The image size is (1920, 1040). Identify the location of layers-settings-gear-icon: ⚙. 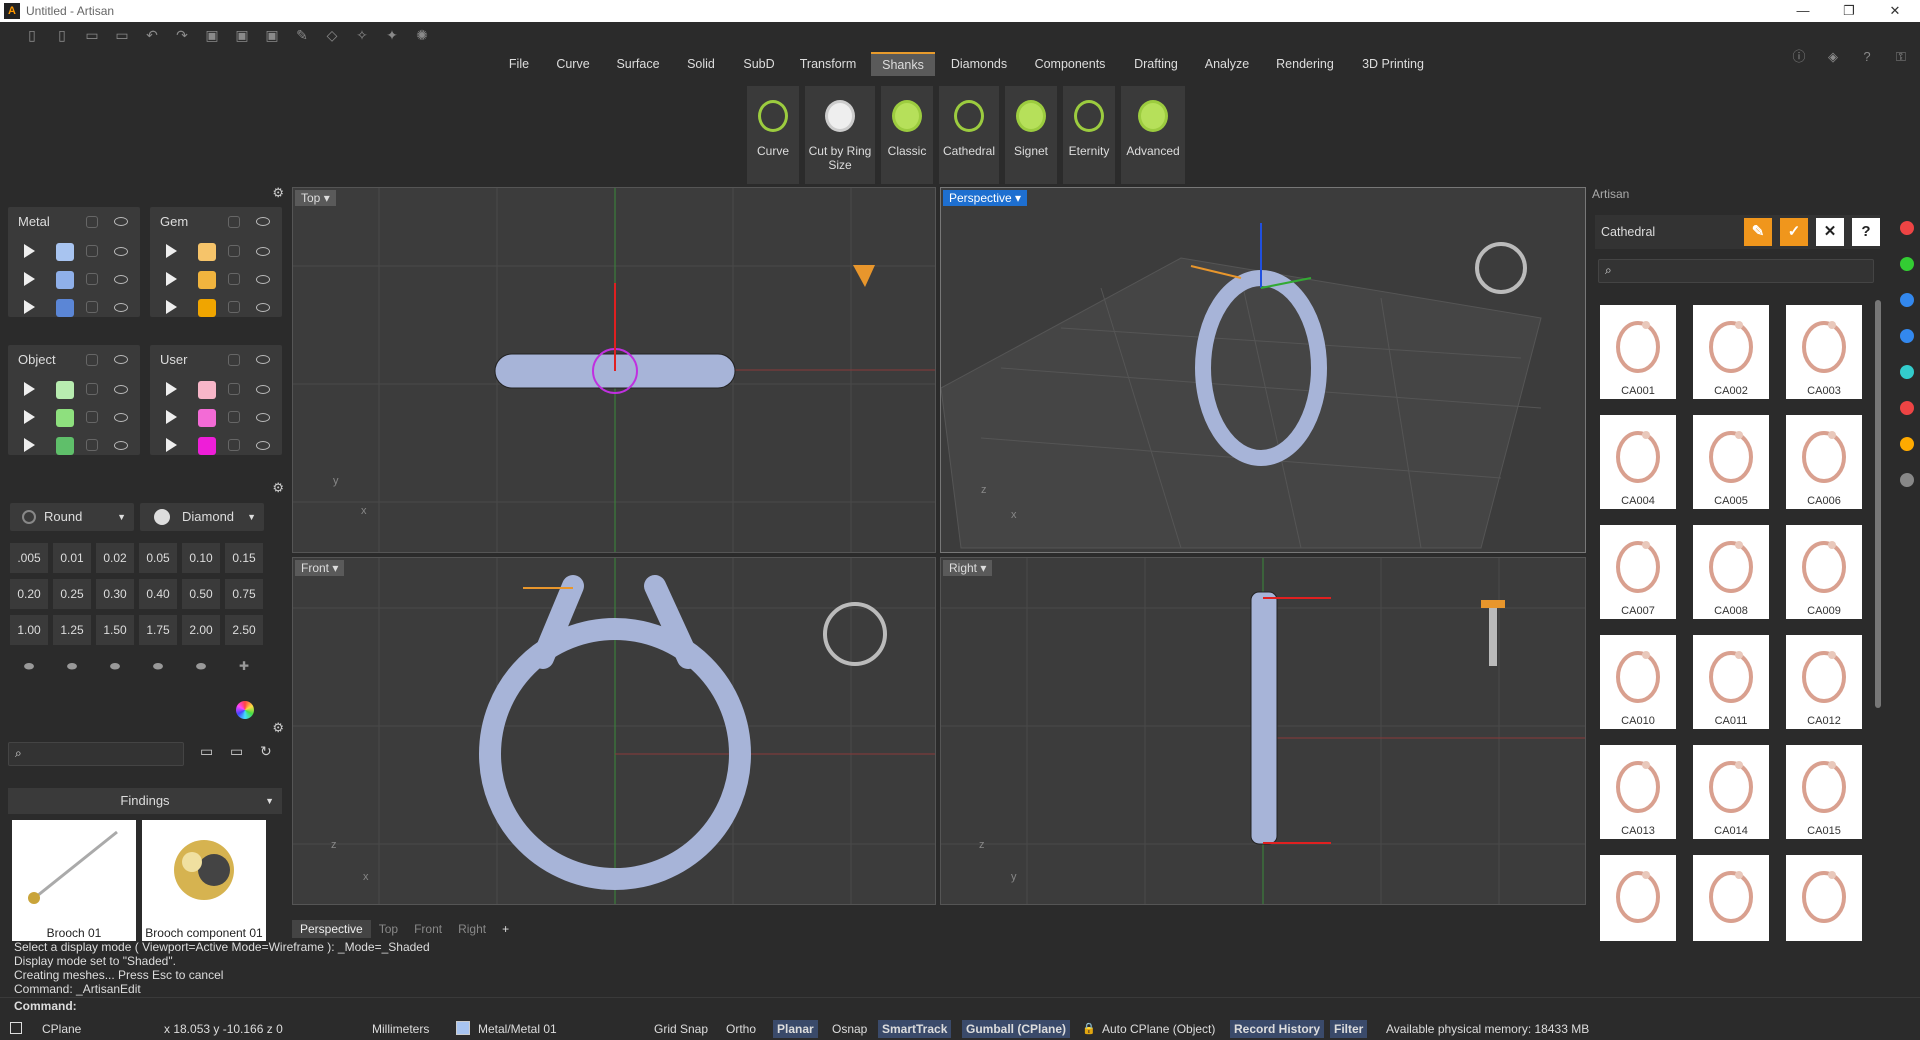
(278, 193).